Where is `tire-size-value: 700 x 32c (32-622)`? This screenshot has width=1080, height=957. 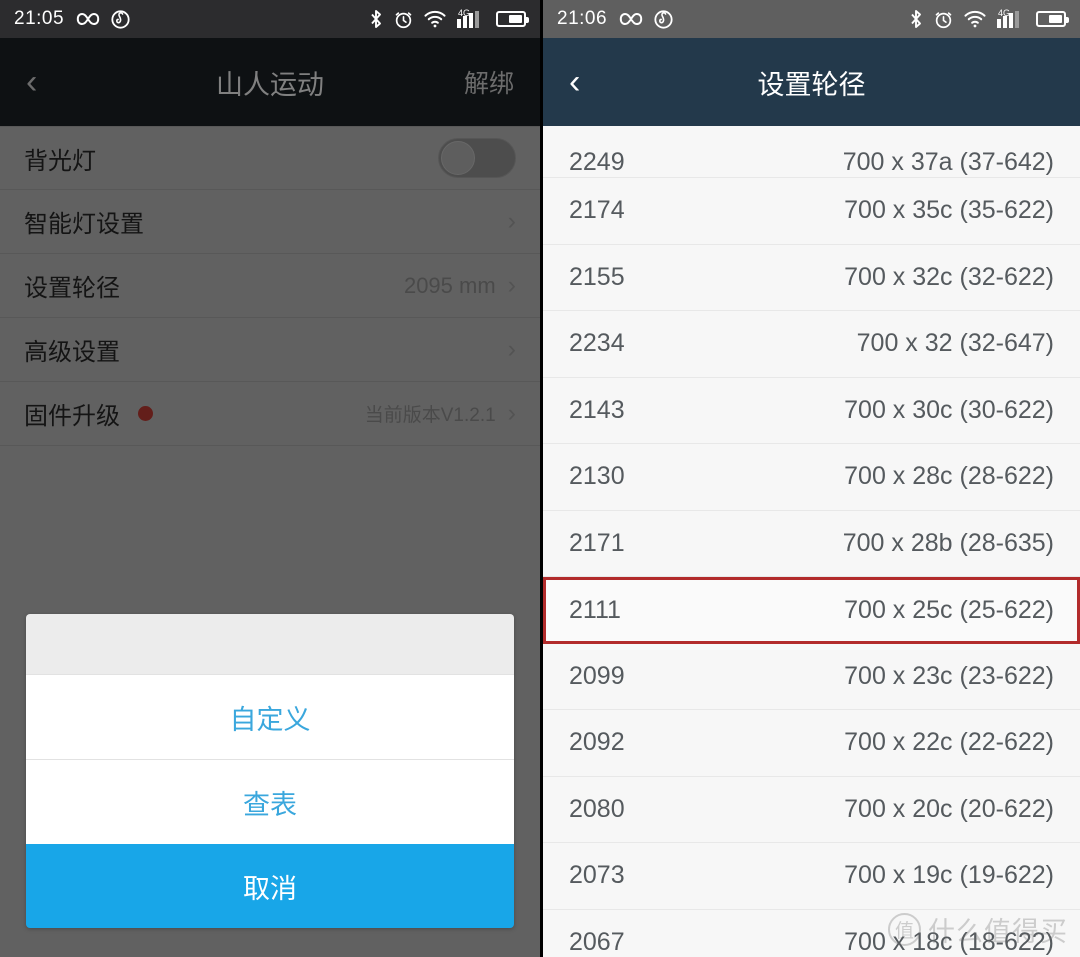 tire-size-value: 700 x 32c (32-622) is located at coordinates (949, 276).